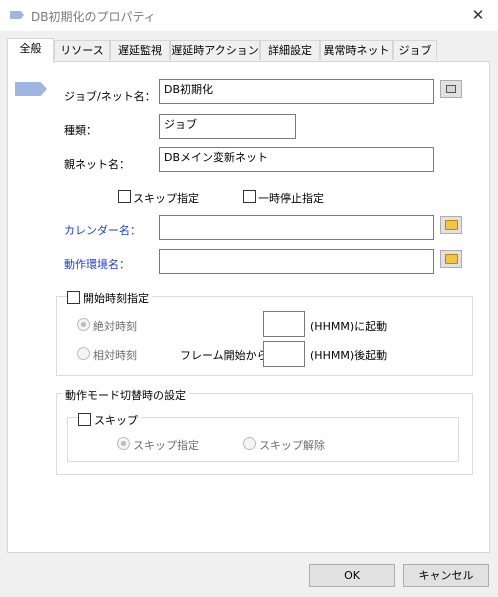  What do you see at coordinates (84, 419) in the screenshot?
I see `skip-mode-checkbox` at bounding box center [84, 419].